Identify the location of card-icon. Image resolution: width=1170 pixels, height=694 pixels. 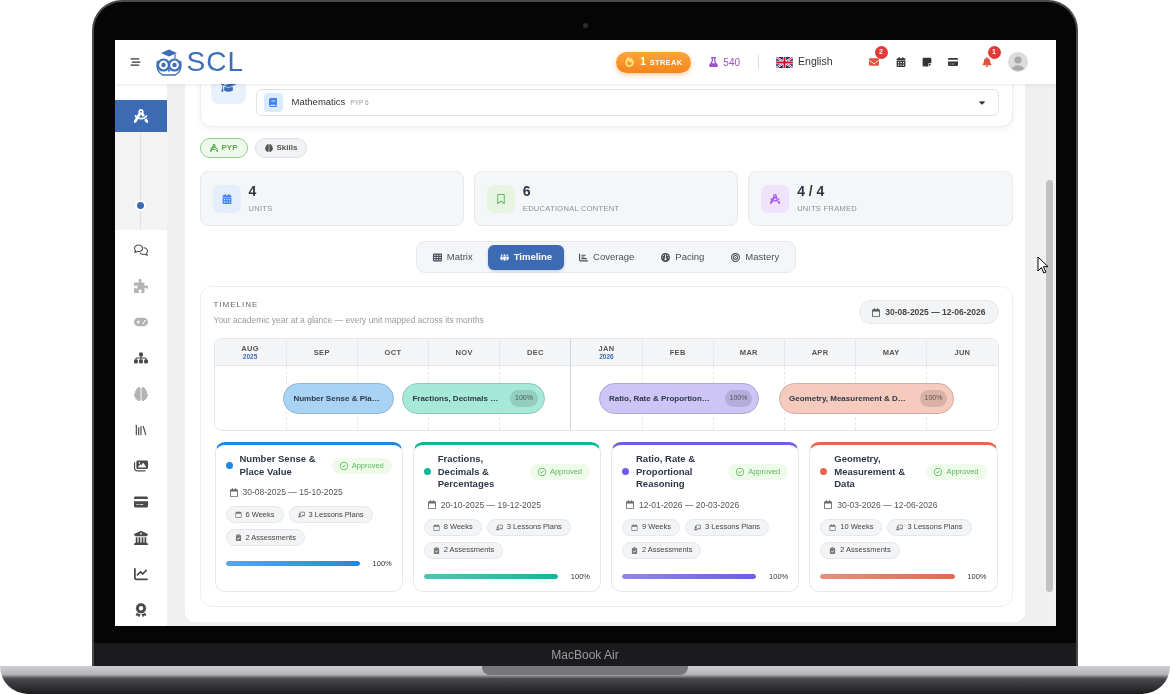
(952, 62).